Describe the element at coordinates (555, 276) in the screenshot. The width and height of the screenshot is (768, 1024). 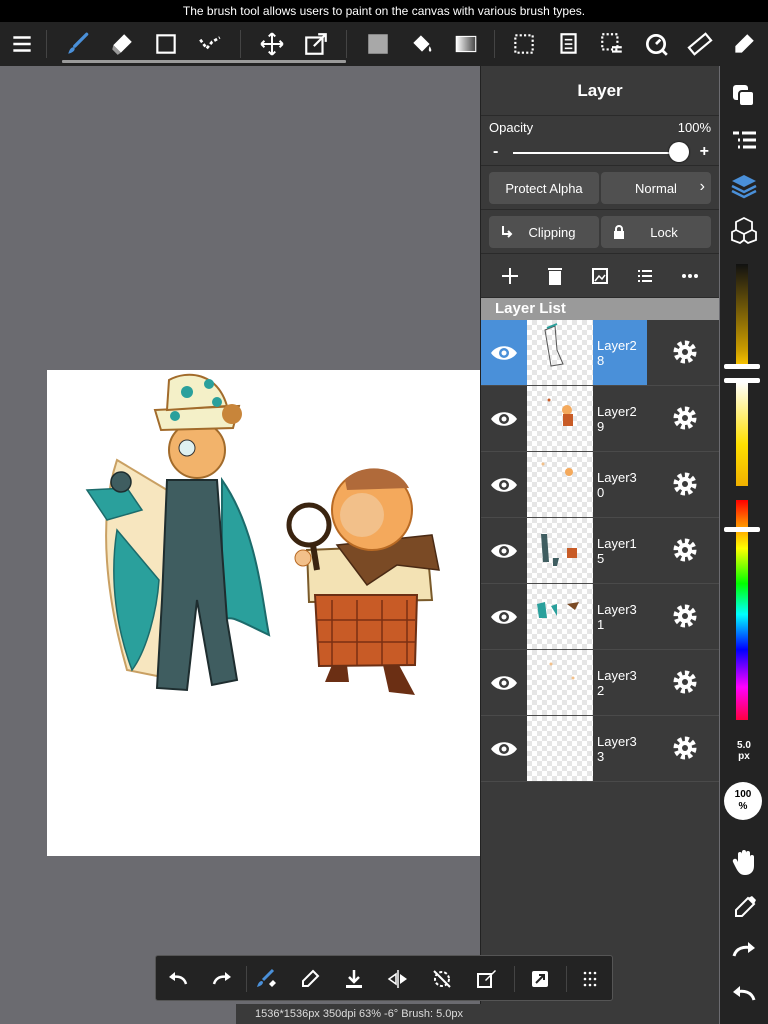
I see `delete-layer-button` at that location.